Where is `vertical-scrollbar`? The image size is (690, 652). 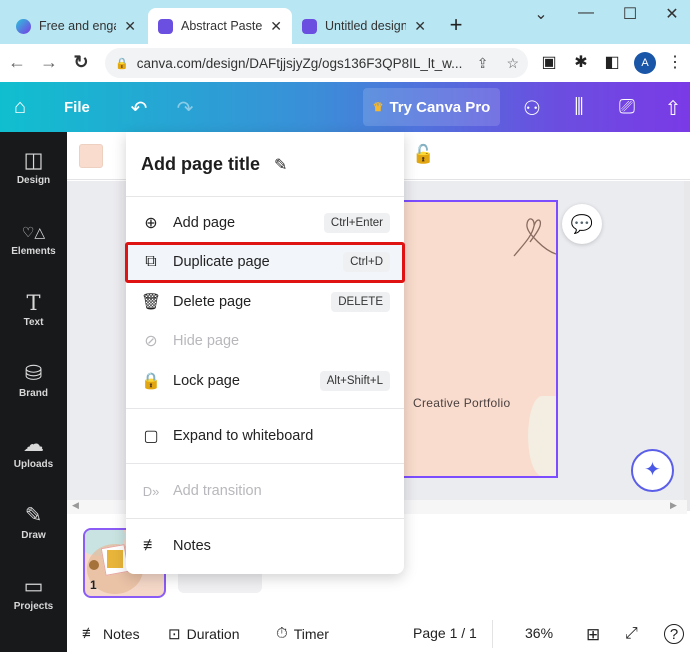
vertical-scrollbar is located at coordinates (687, 346).